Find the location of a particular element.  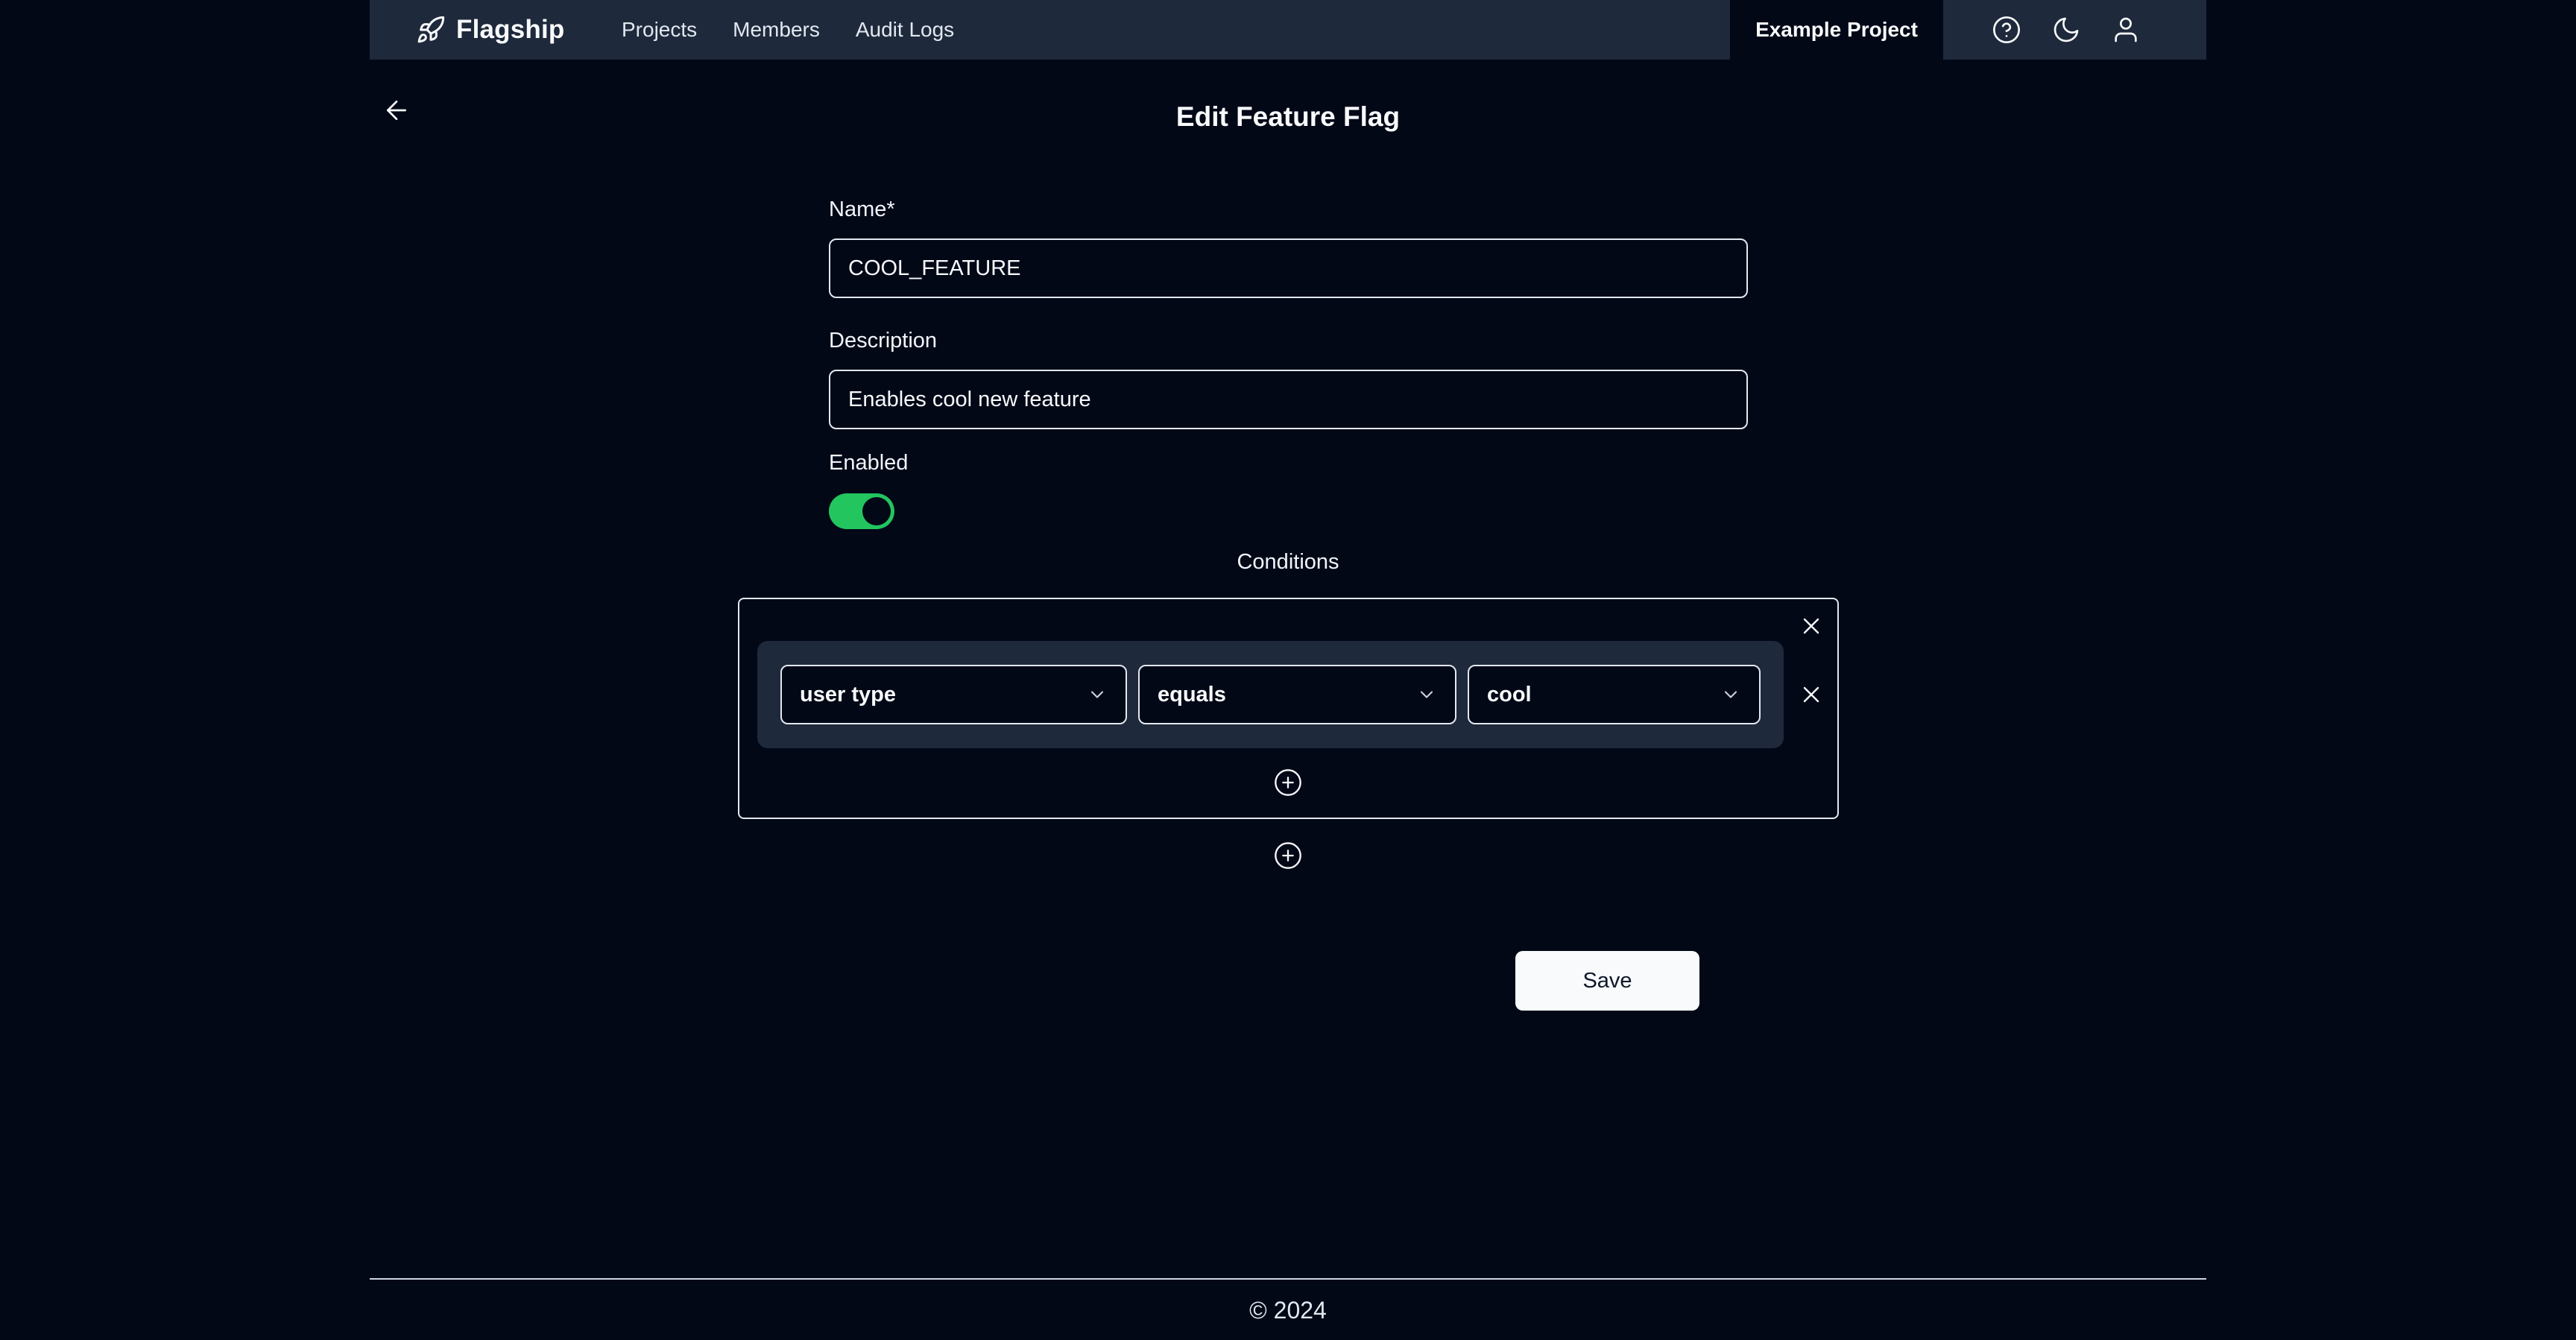

remove-condition-close-icon is located at coordinates (1811, 694).